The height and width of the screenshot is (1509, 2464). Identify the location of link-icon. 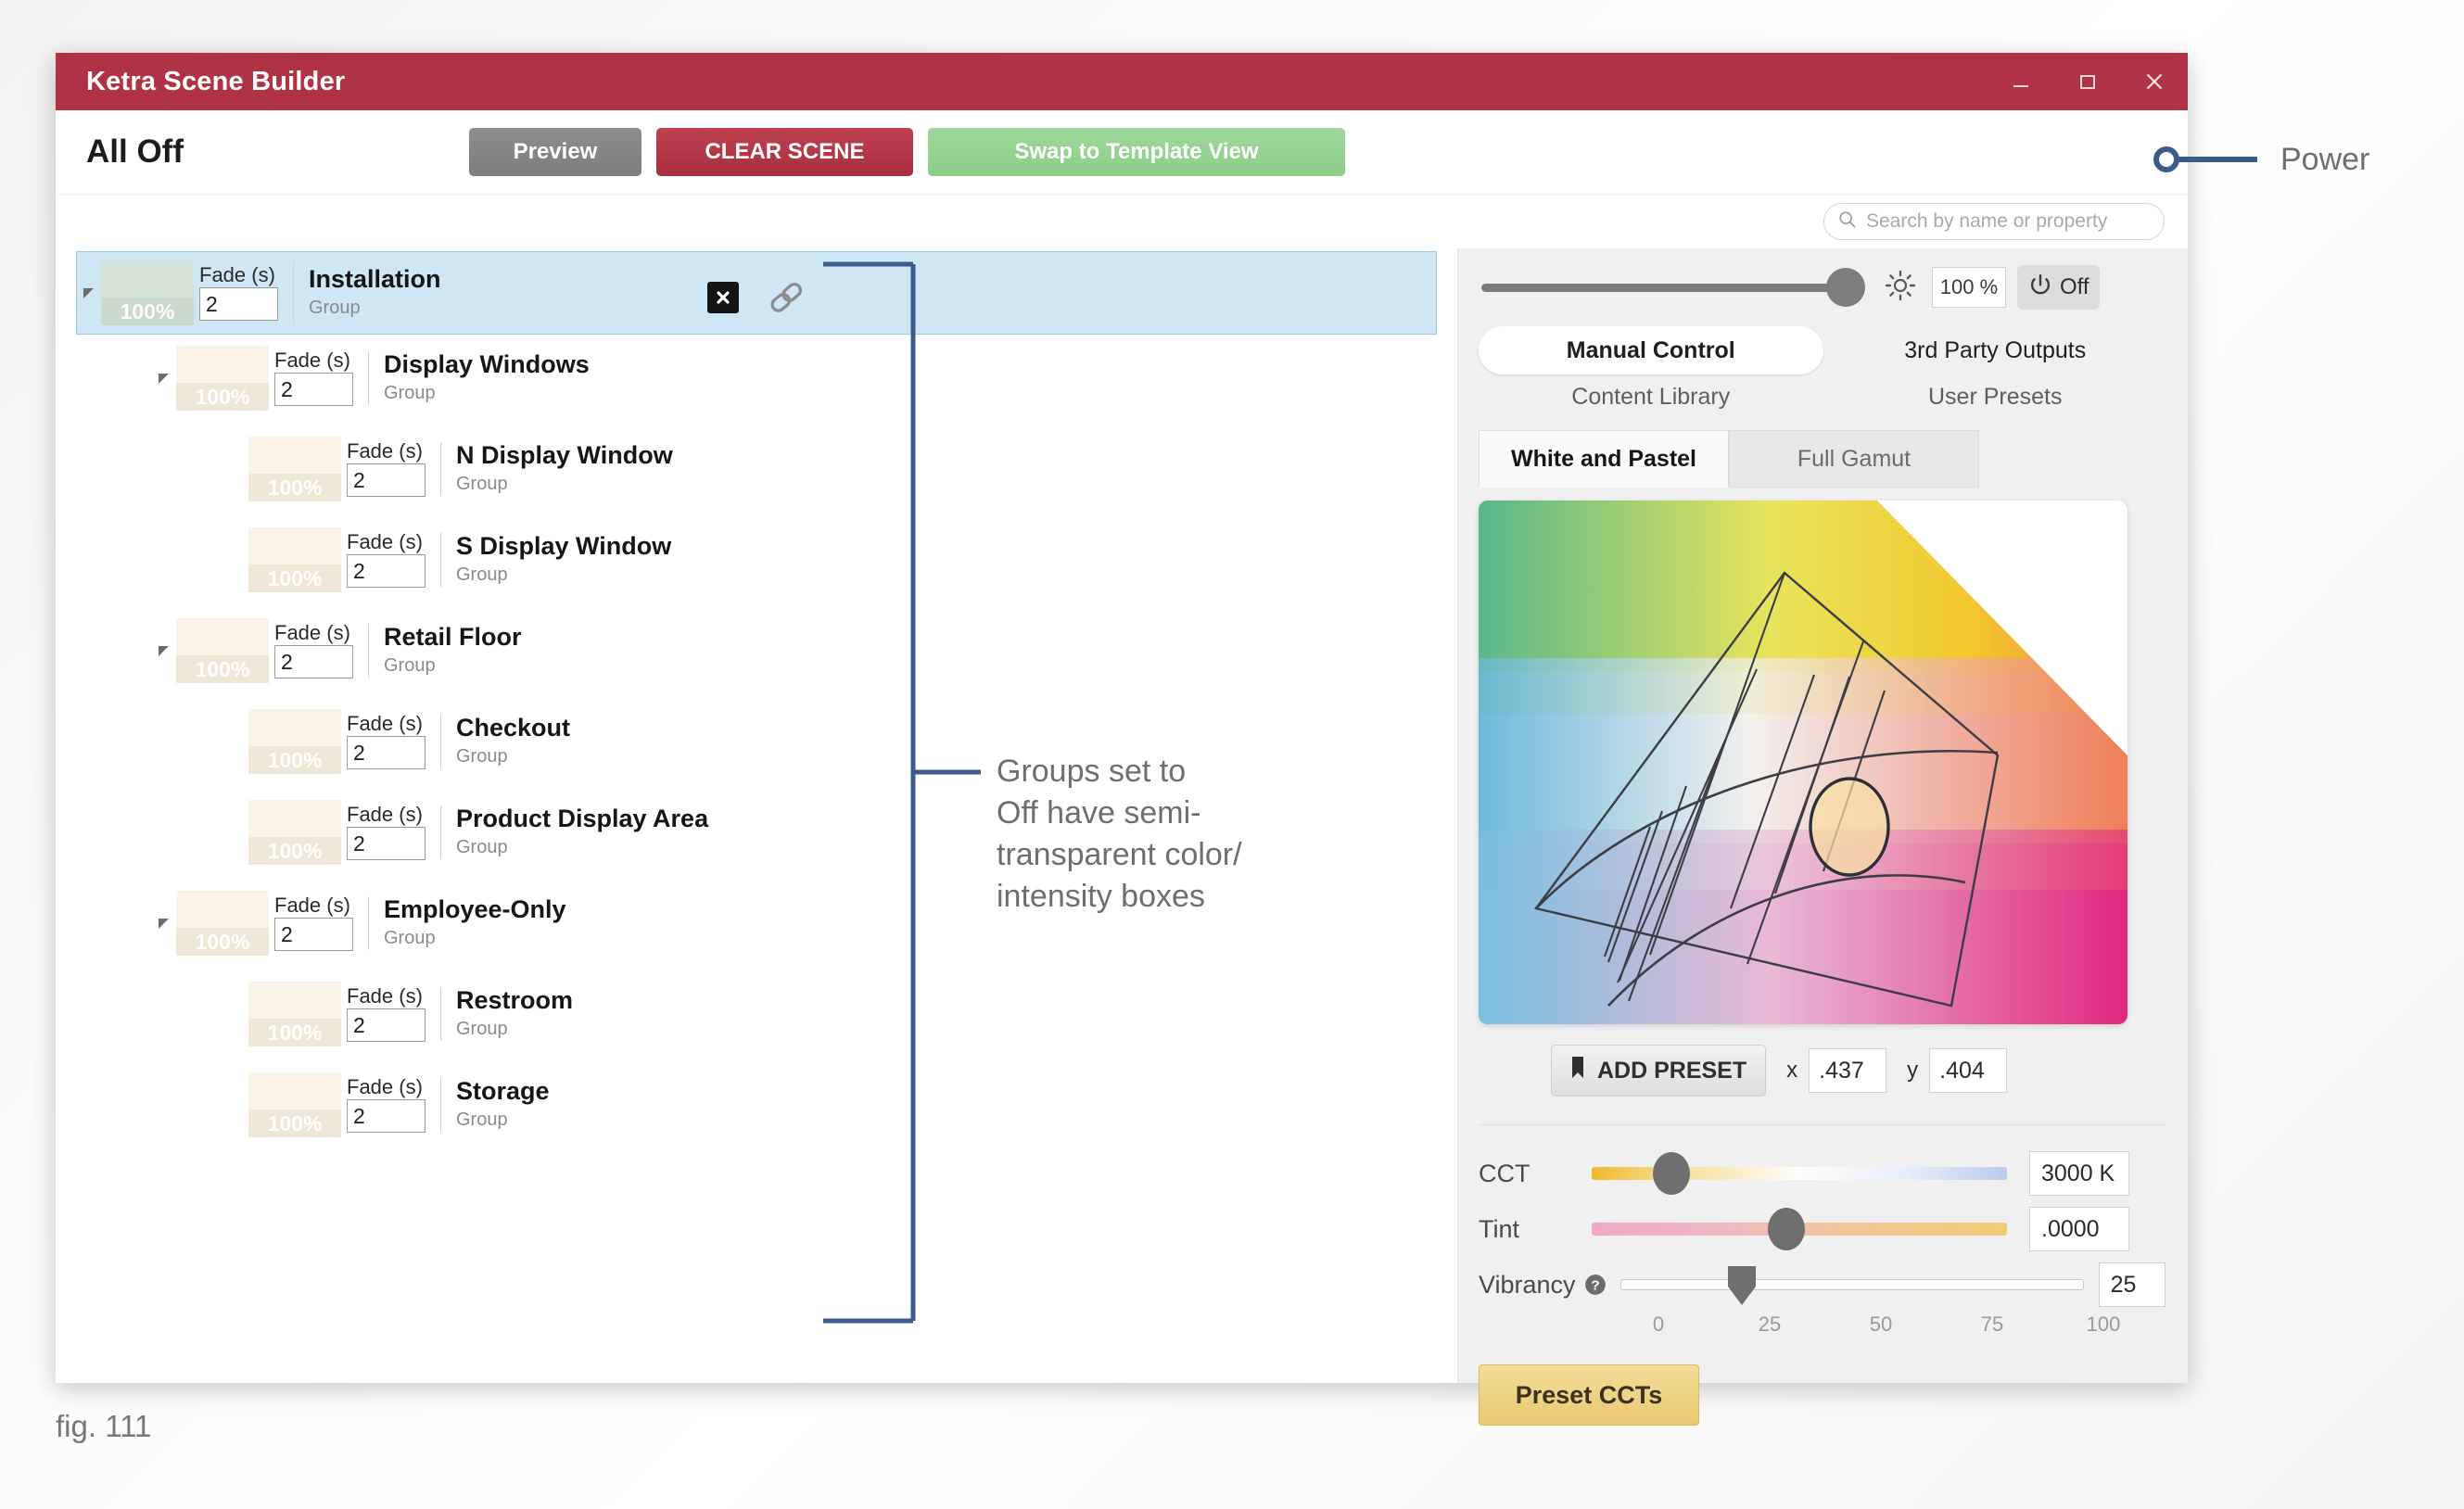
(786, 297).